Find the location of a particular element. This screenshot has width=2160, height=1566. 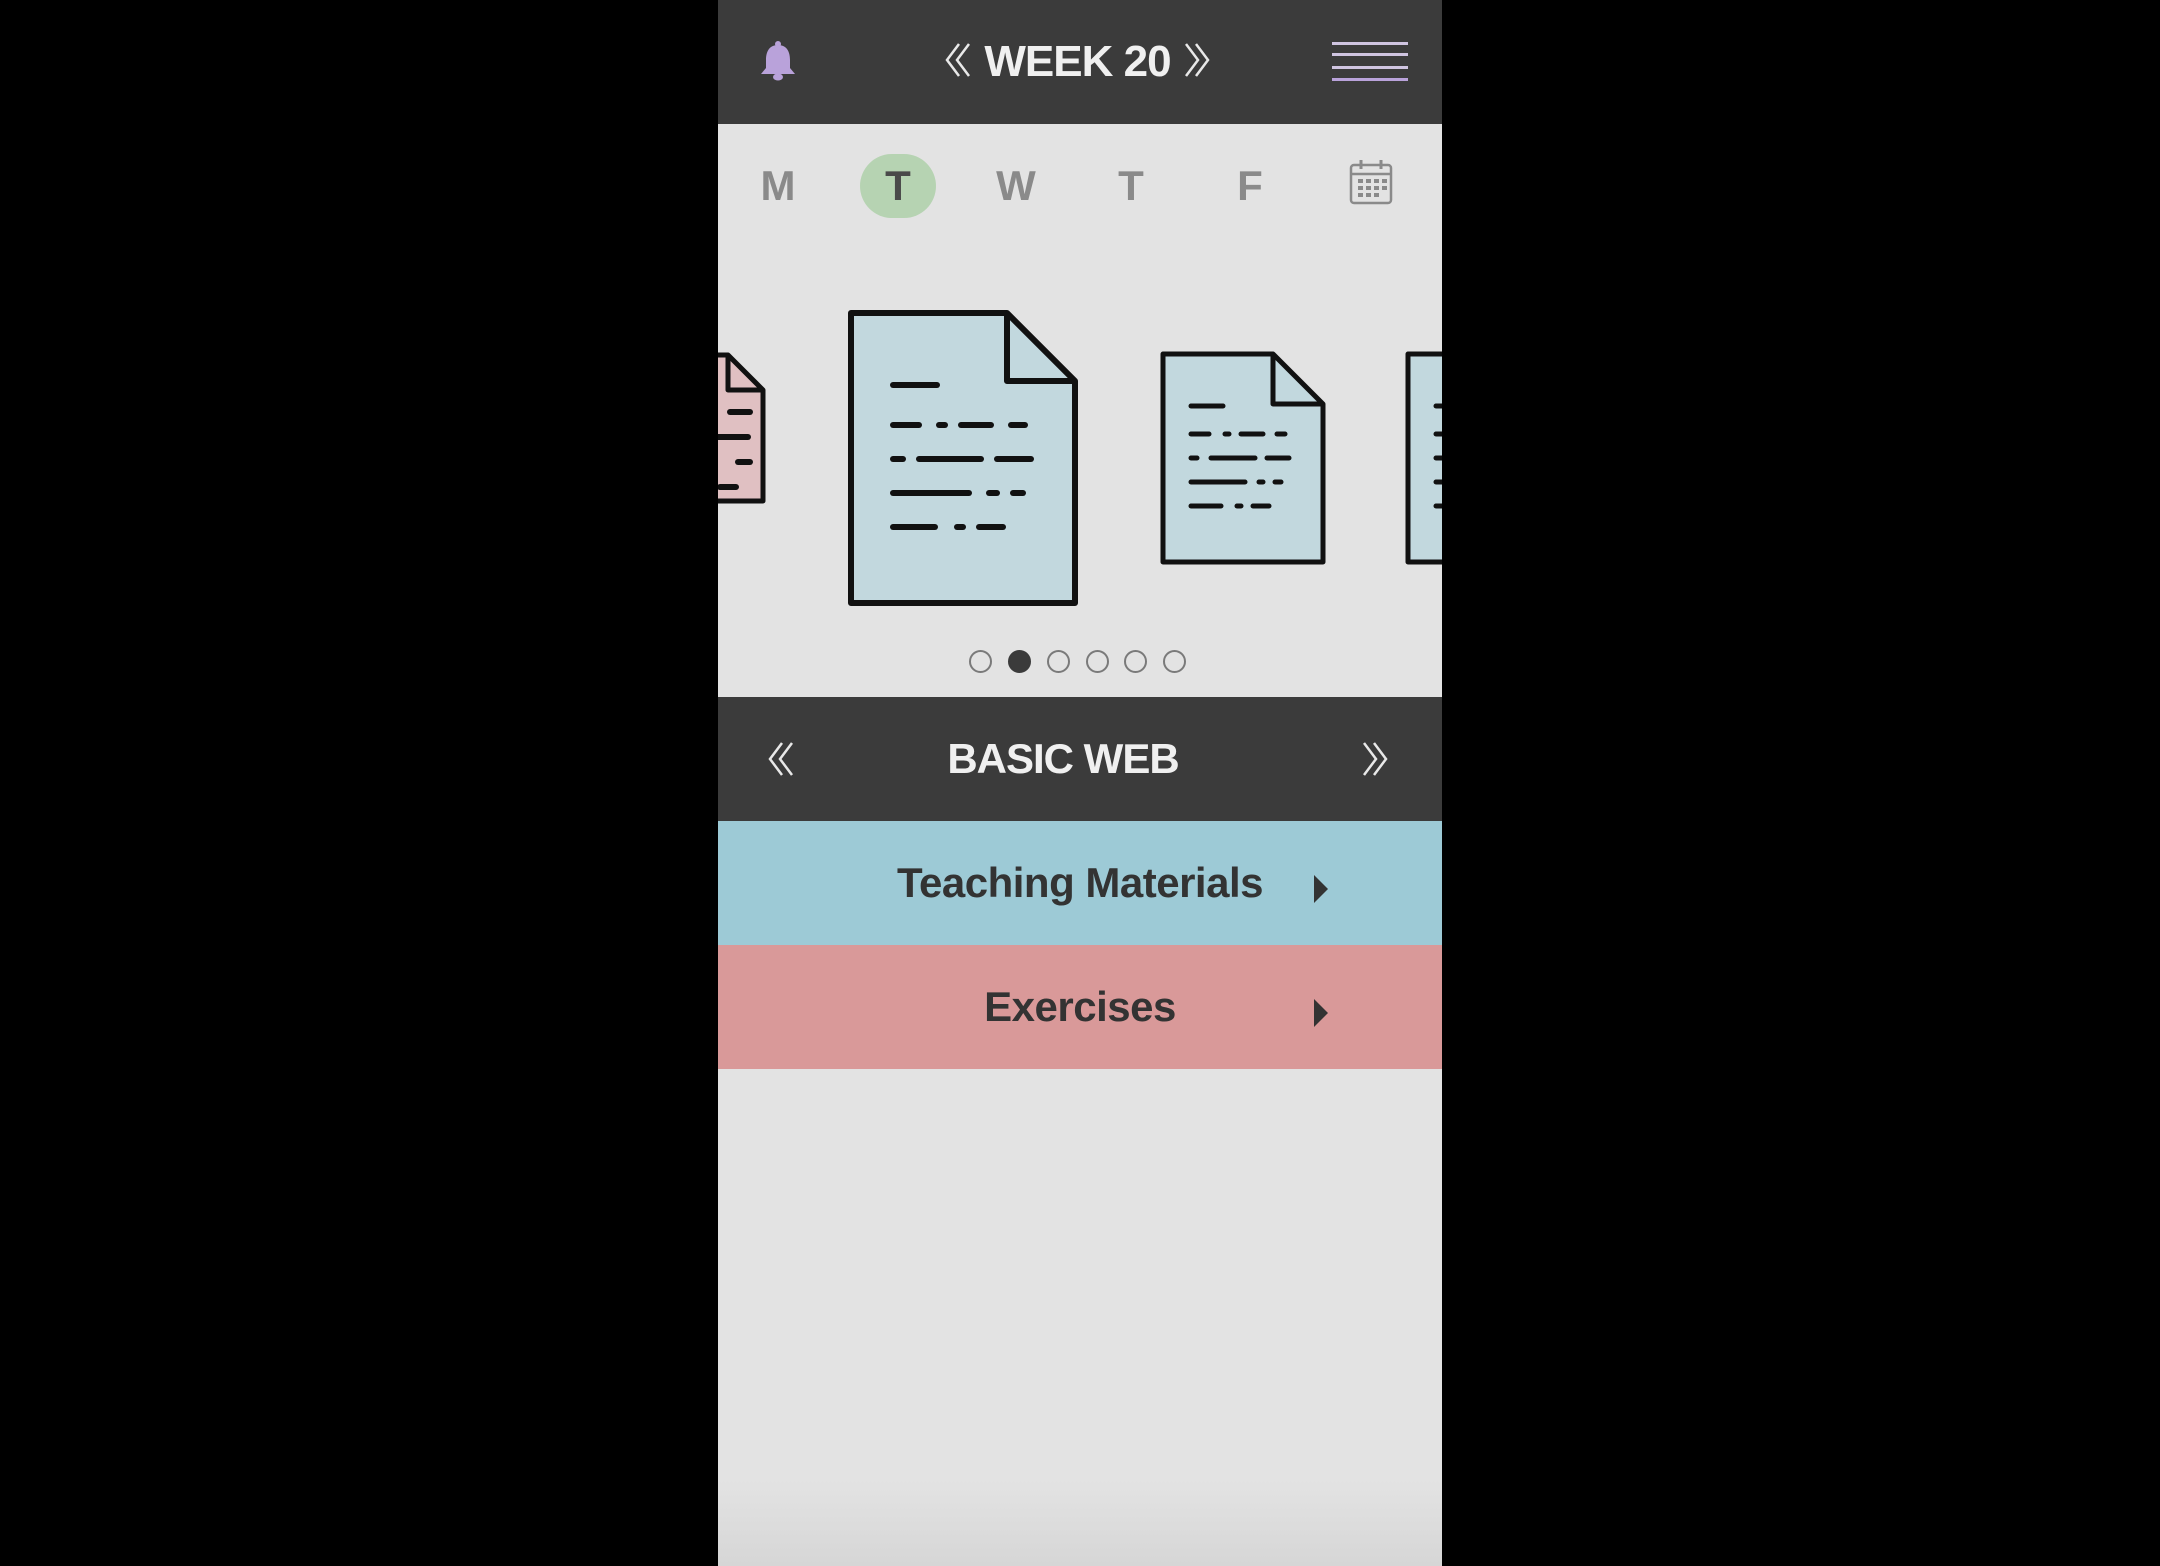

exercises-row: Exercises is located at coordinates (1080, 1007).